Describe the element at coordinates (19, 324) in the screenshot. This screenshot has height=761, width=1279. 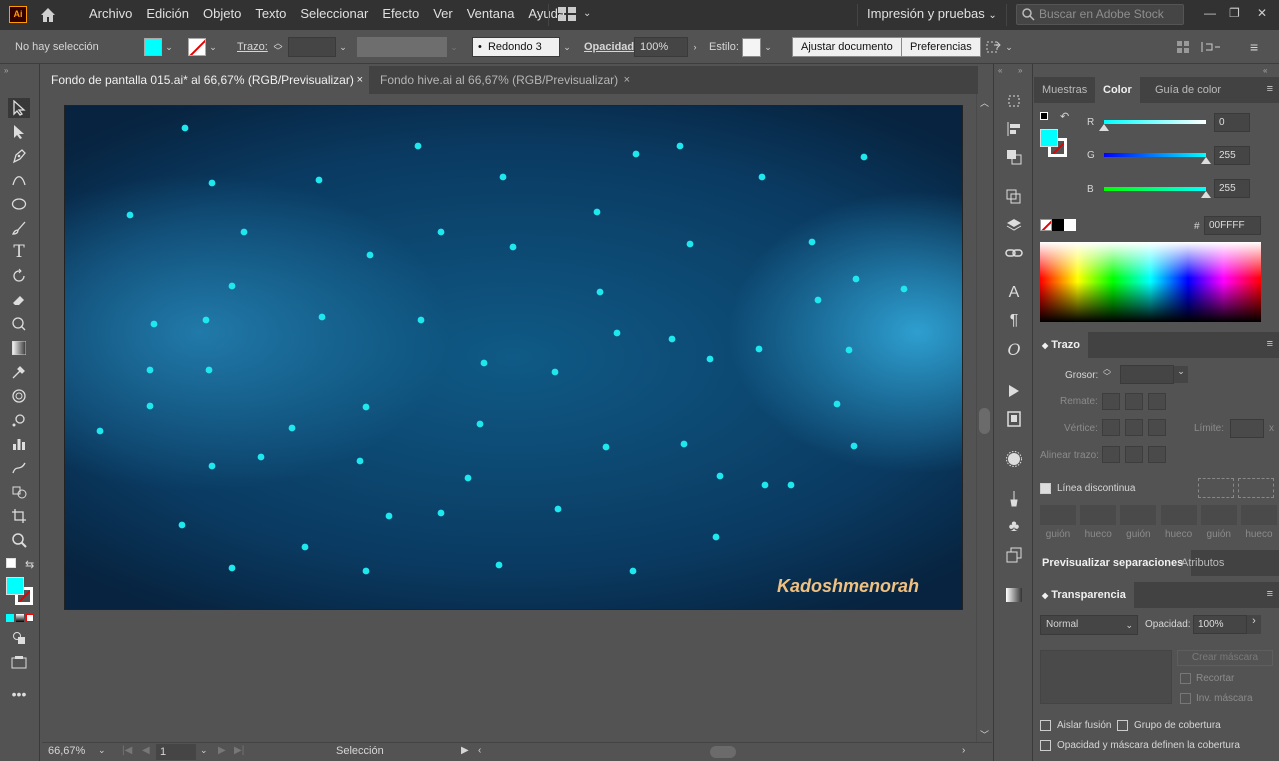
I see `warp-tool-icon` at that location.